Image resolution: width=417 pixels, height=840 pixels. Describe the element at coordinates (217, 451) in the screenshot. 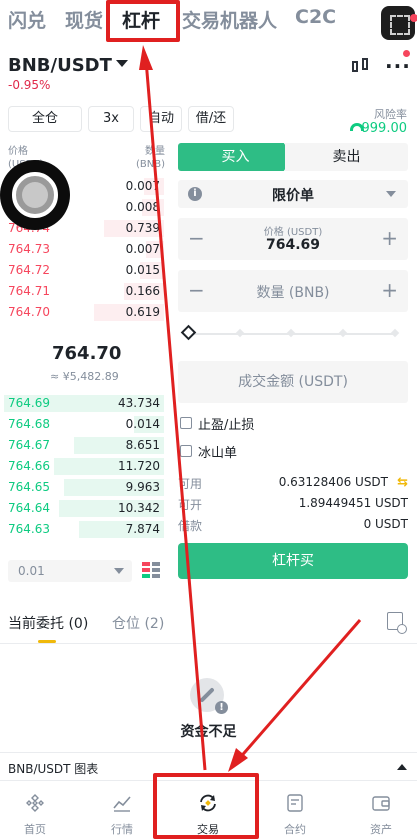

I see `iceberg-label: 冰山单` at that location.